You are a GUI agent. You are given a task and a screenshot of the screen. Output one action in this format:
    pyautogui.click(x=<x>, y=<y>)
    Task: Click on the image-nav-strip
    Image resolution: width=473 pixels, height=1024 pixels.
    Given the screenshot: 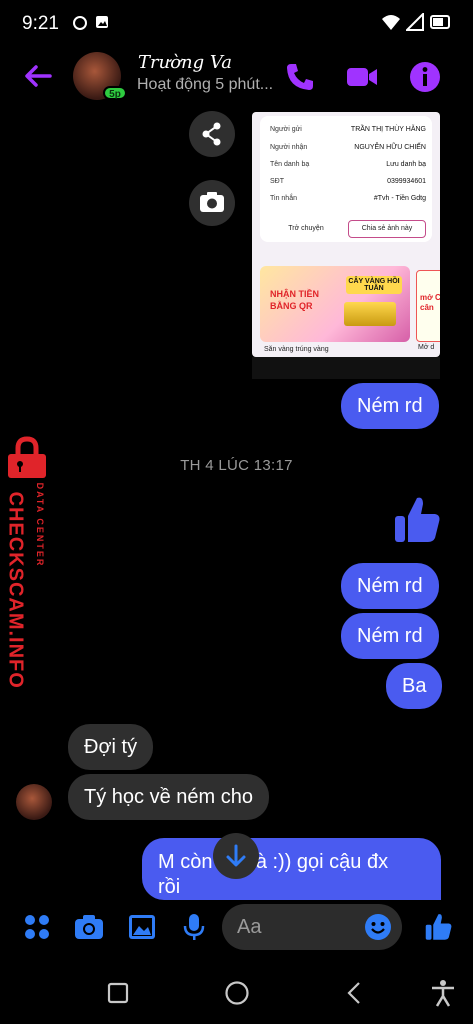 What is the action you would take?
    pyautogui.click(x=346, y=368)
    